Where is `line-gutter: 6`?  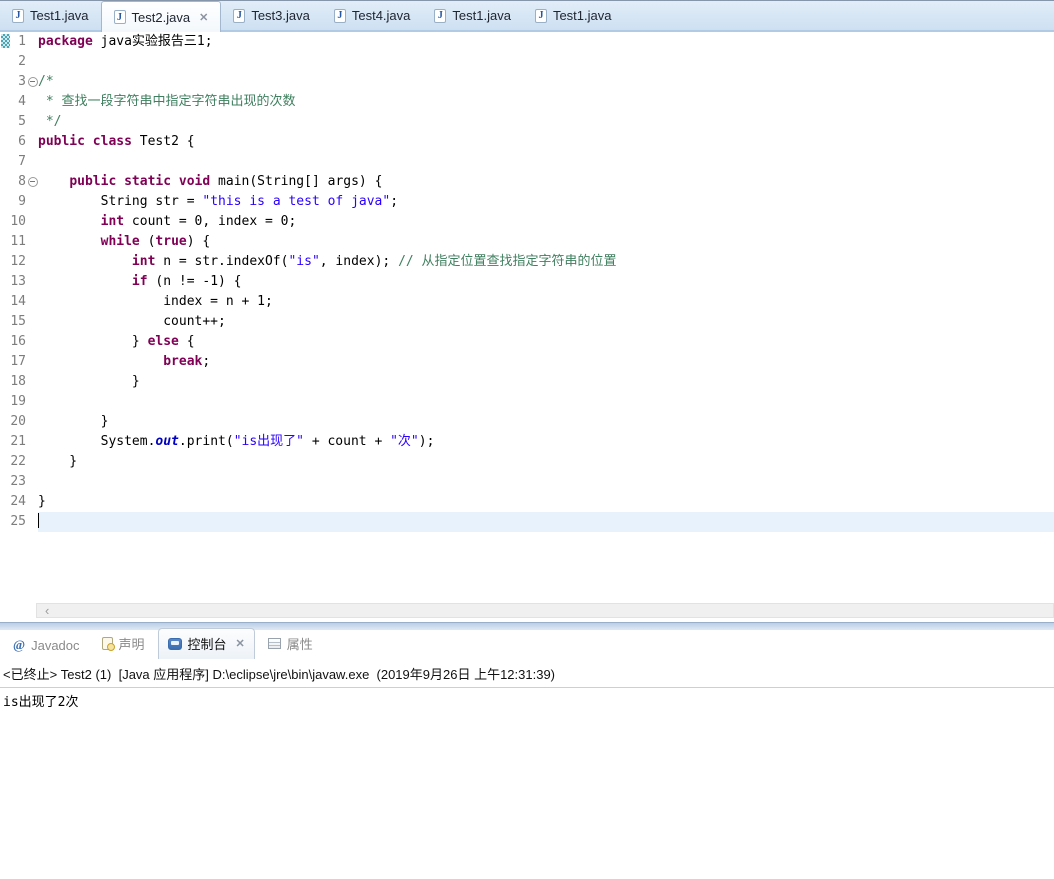 line-gutter: 6 is located at coordinates (19, 142).